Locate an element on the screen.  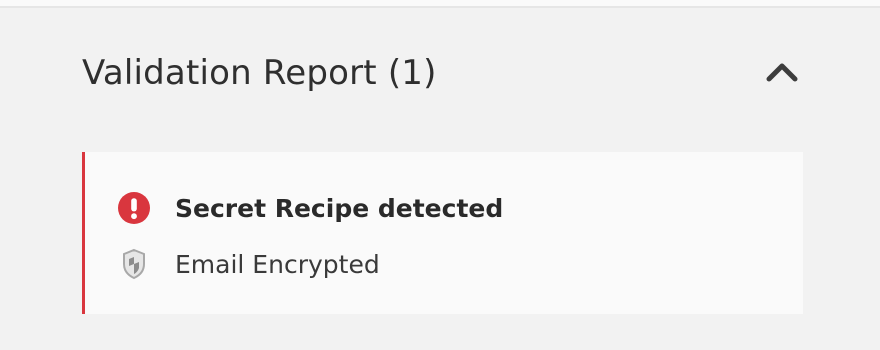
top-divider is located at coordinates (440, 4).